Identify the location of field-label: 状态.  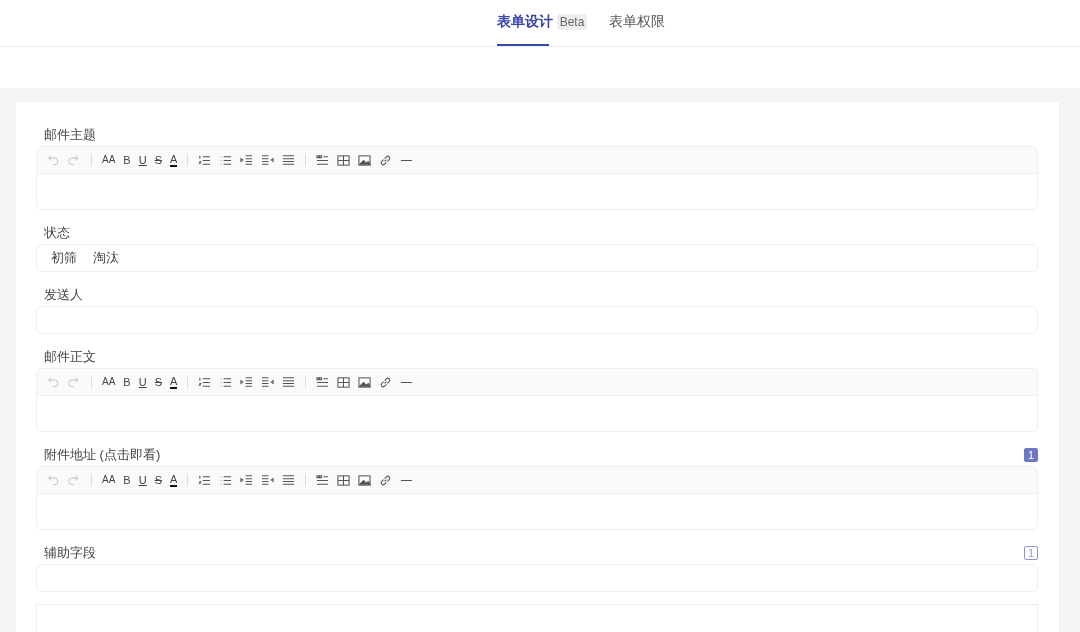
(57, 233).